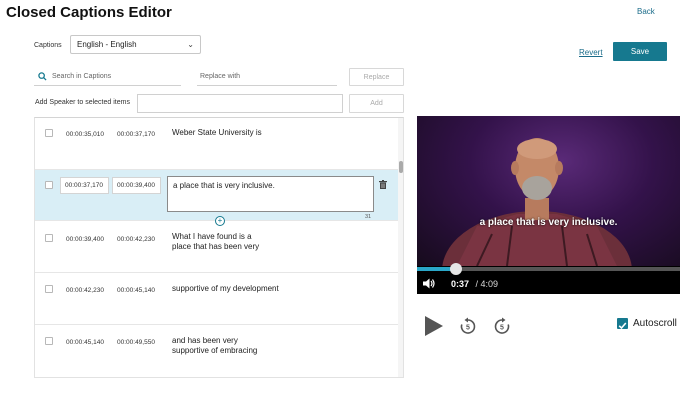  I want to click on progress-handle, so click(456, 269).